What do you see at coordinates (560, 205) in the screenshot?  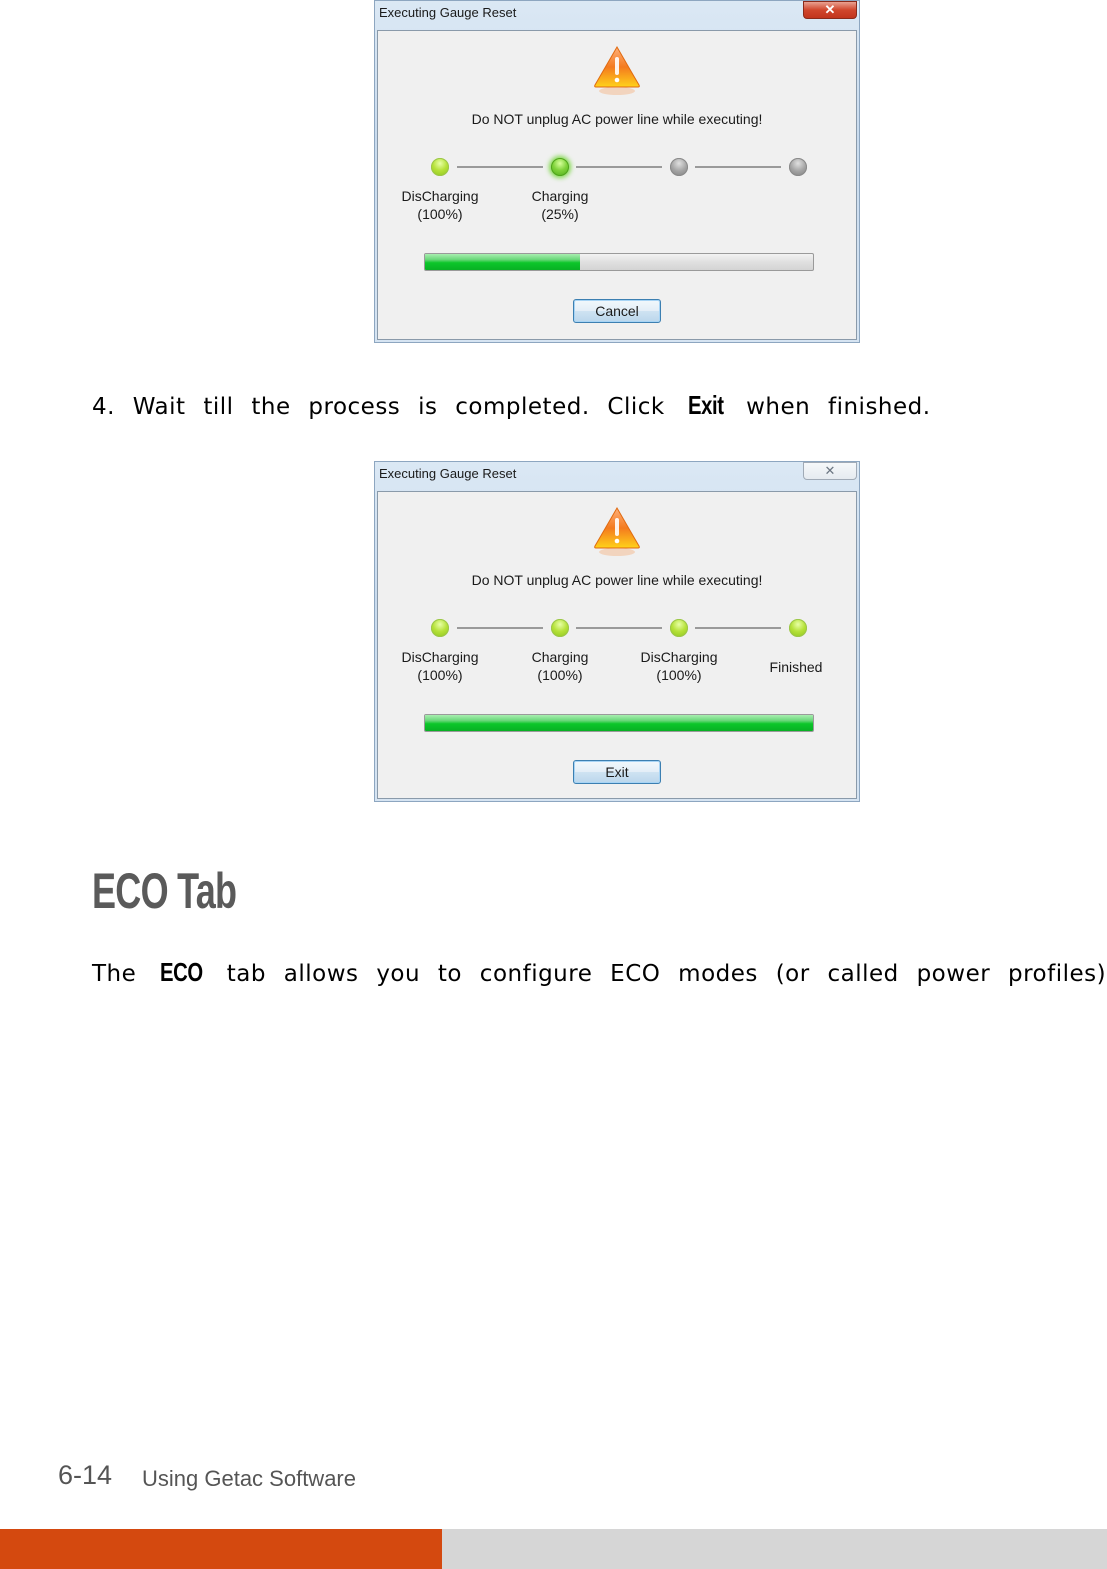 I see `step-label: Charging (25%)` at bounding box center [560, 205].